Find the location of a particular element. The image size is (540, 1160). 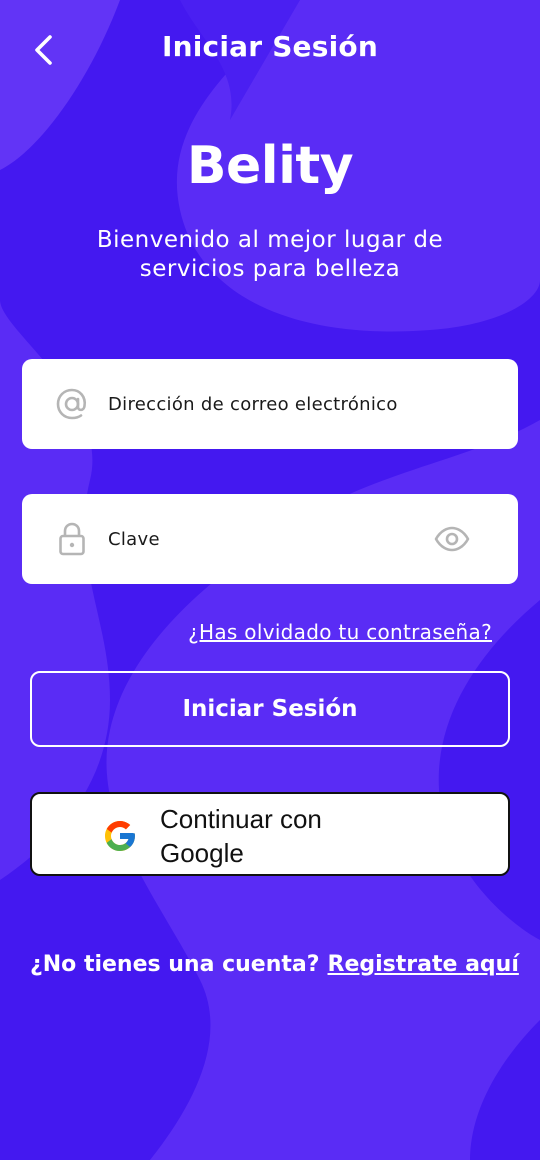

login-button: Iniciar Sesión is located at coordinates (270, 709).